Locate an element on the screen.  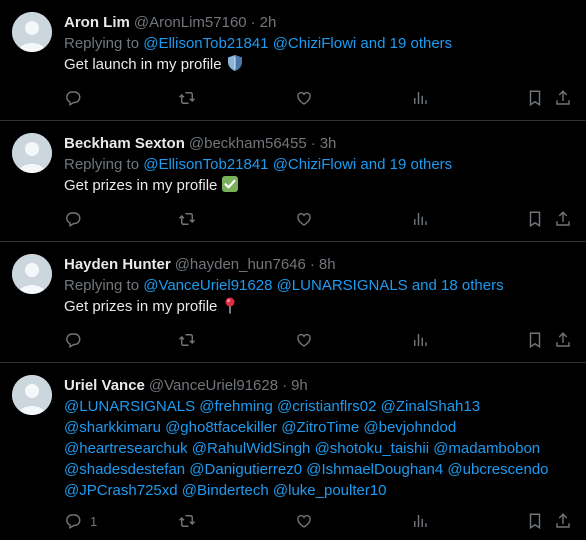
author-handle: @AronLim57160 is located at coordinates (190, 22).